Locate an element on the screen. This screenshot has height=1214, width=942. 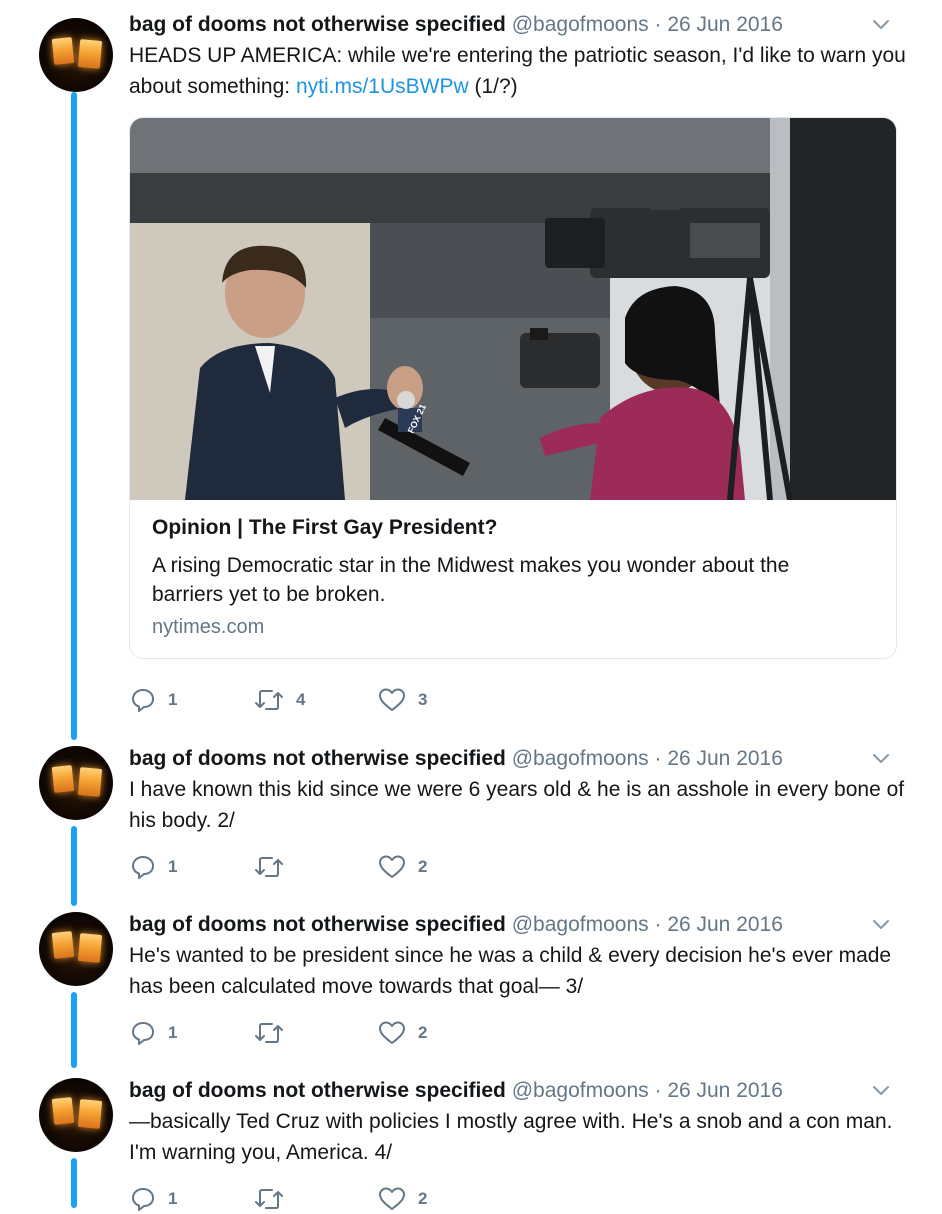
retweet-count: 4 is located at coordinates (301, 699).